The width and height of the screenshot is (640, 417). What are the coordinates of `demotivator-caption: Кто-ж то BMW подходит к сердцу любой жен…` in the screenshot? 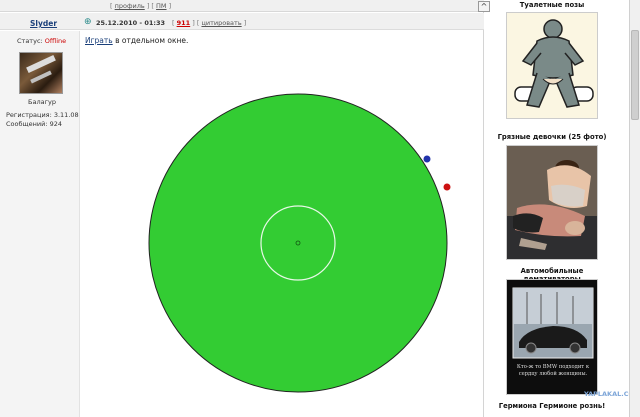 It's located at (553, 370).